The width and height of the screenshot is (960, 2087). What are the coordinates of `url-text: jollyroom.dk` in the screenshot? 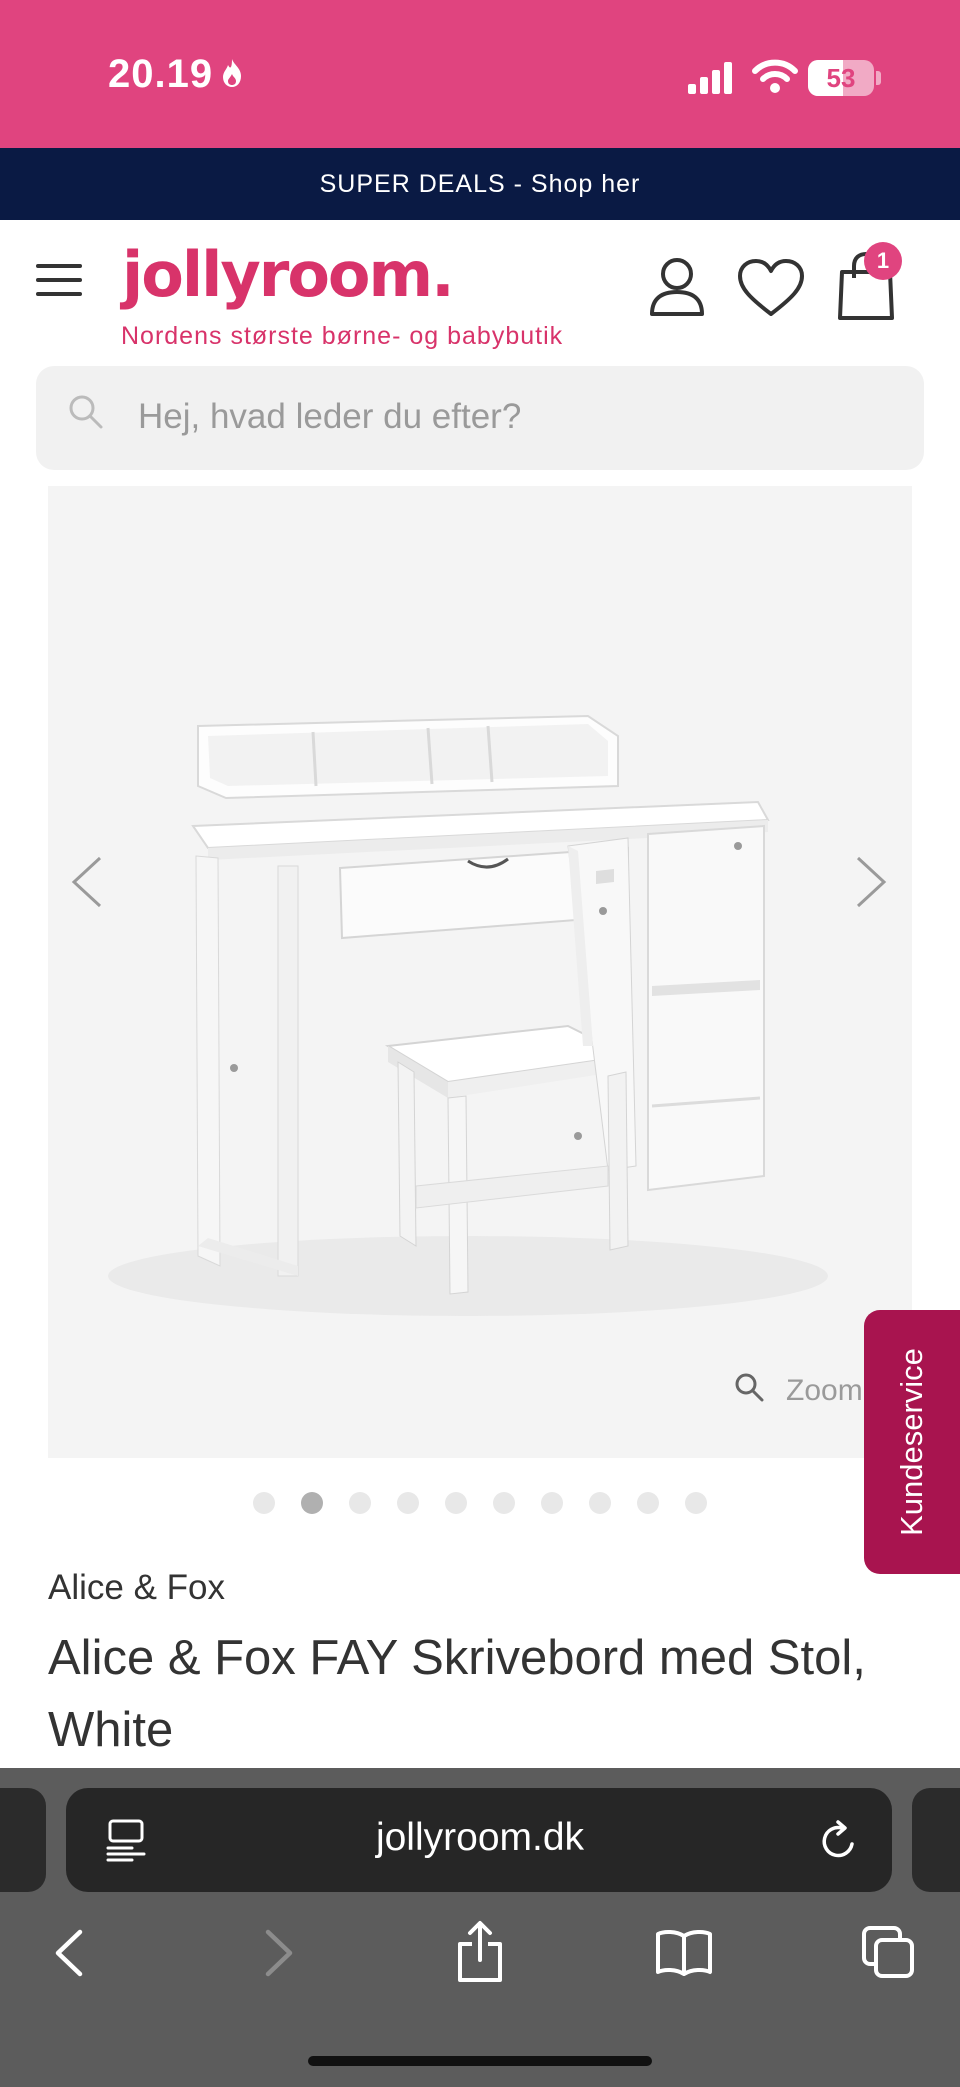 It's located at (480, 1838).